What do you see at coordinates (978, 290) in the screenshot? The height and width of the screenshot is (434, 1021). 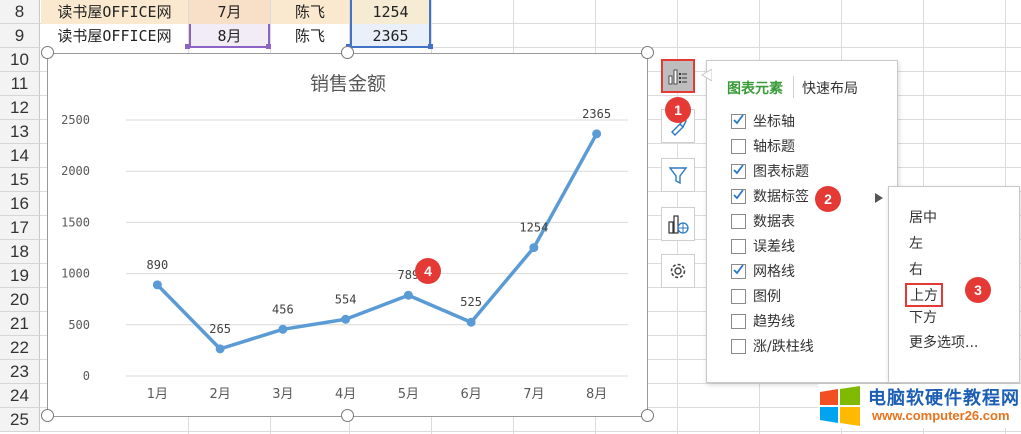 I see `badge-3: 3` at bounding box center [978, 290].